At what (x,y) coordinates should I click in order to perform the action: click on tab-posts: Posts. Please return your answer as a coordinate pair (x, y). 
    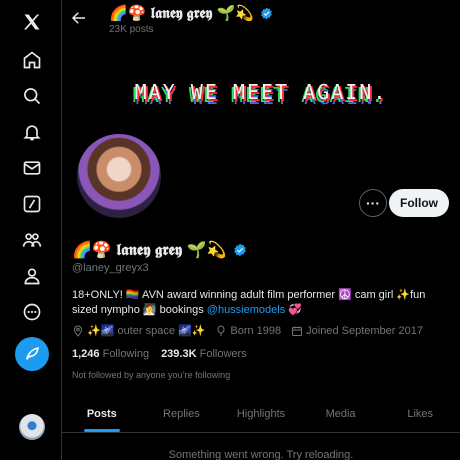
    Looking at the image, I should click on (102, 413).